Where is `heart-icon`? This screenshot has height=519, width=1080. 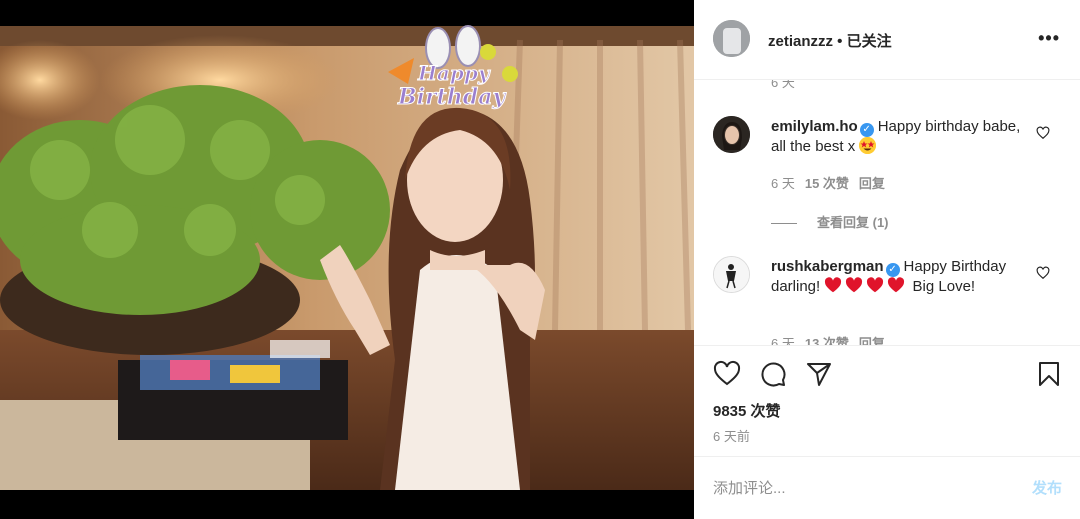
heart-icon is located at coordinates (727, 374).